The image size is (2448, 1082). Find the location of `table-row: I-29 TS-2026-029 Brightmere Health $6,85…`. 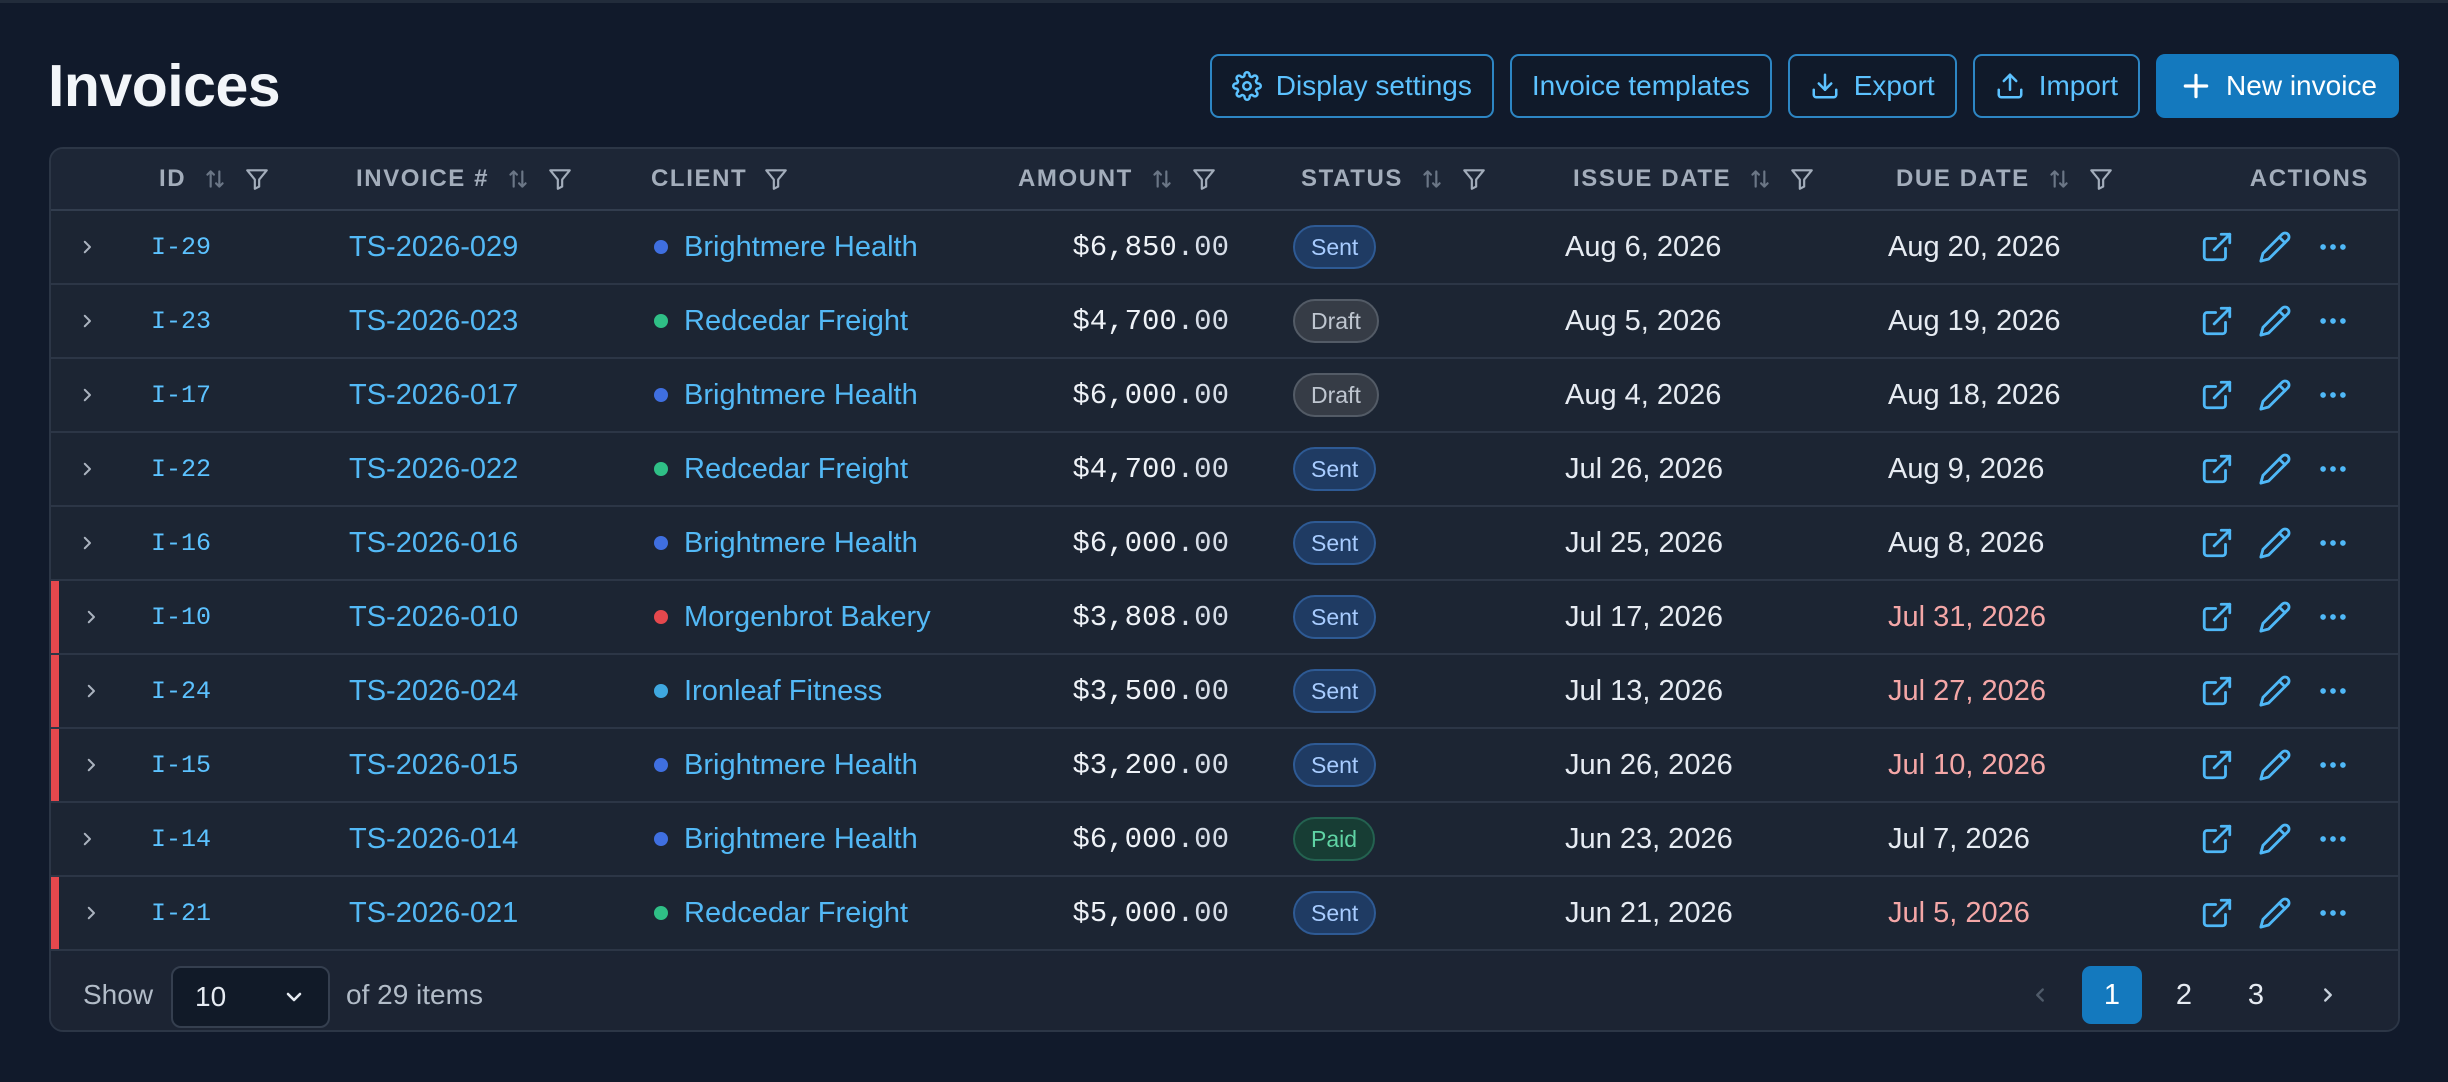

table-row: I-29 TS-2026-029 Brightmere Health $6,85… is located at coordinates (1224, 248).